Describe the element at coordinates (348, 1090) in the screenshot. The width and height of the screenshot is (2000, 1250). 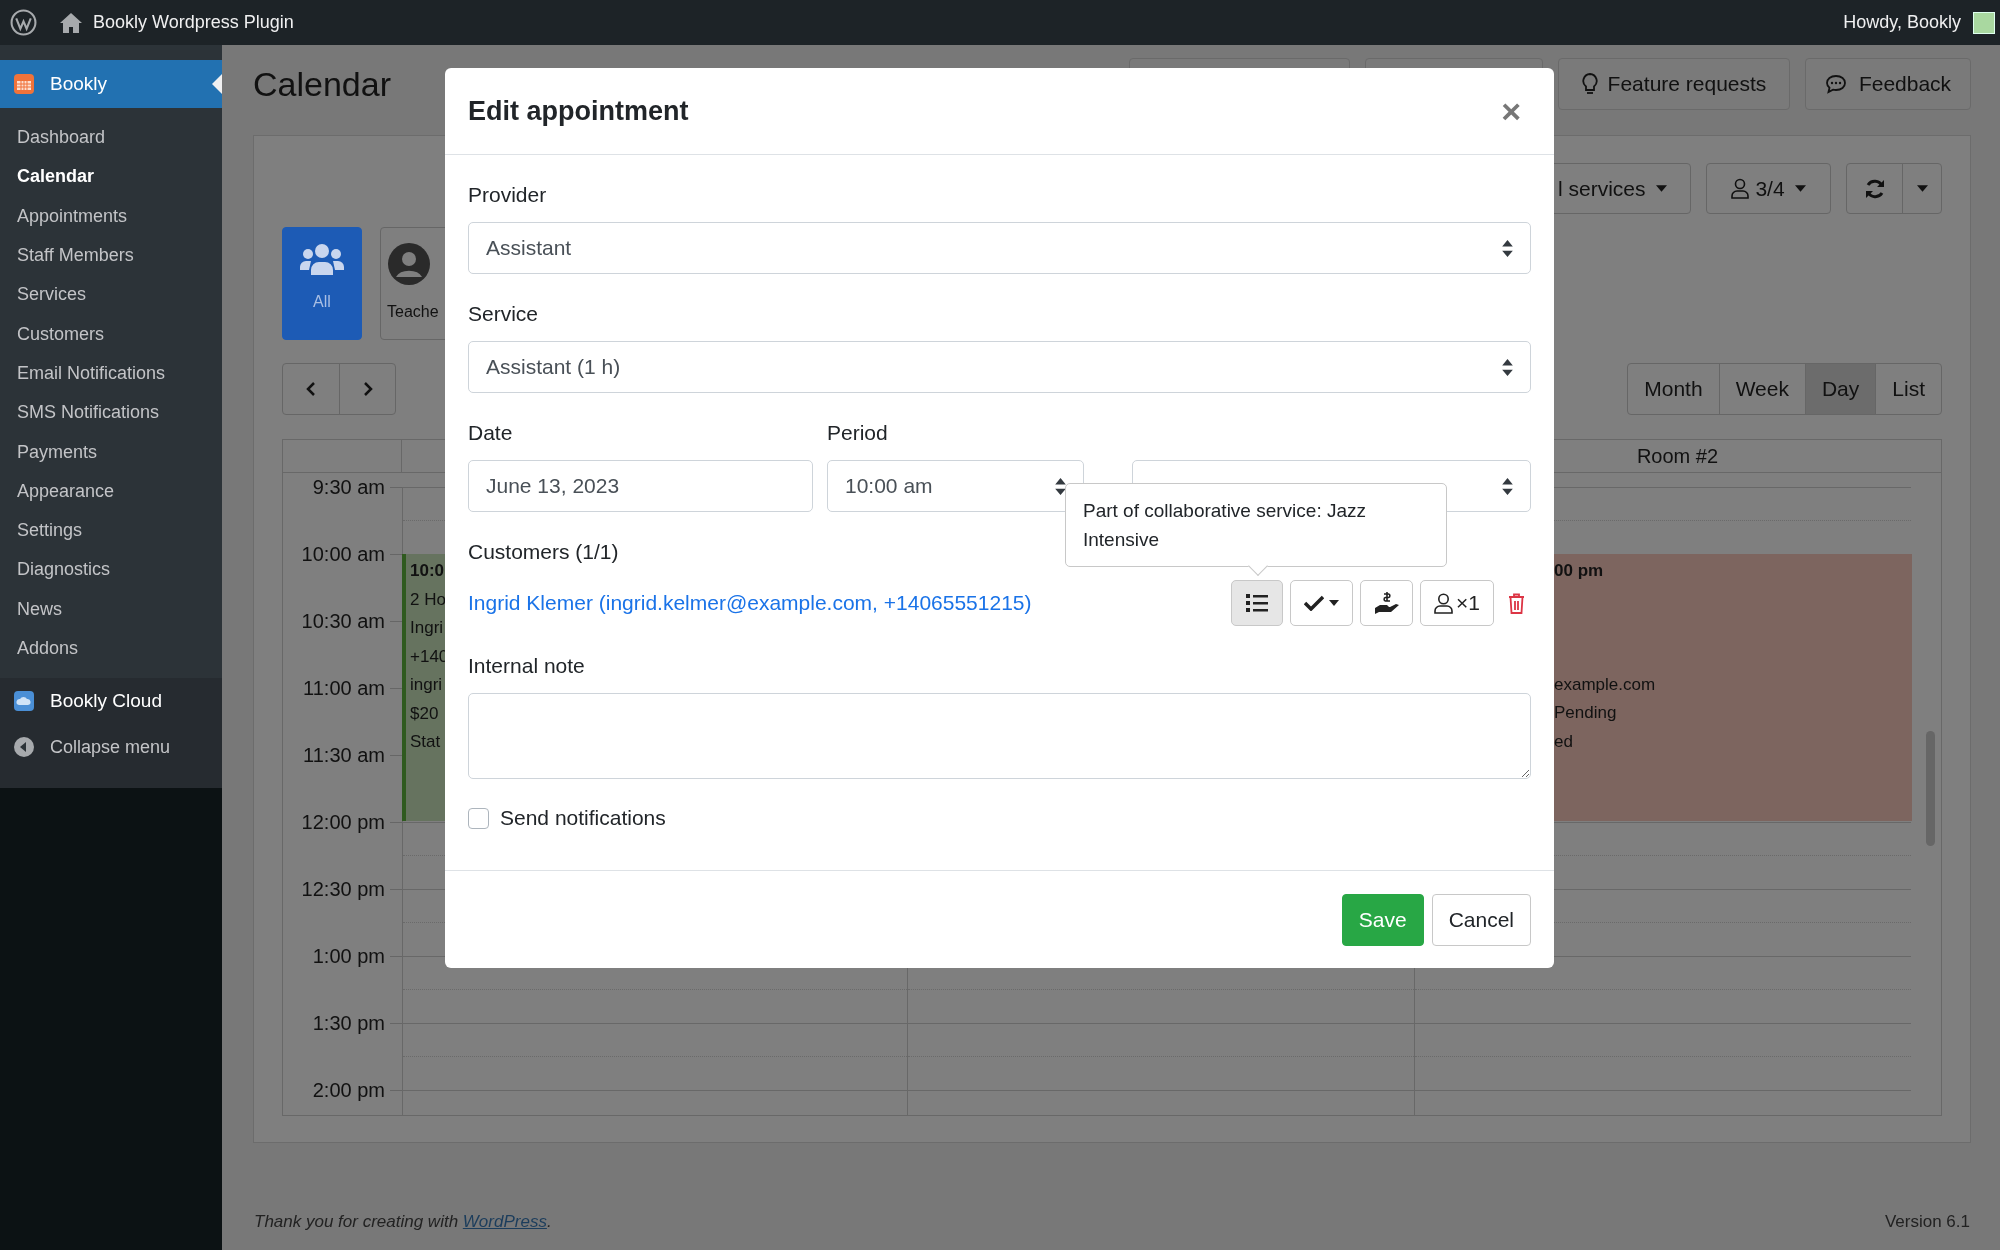
I see `time-label: 2:00 pm` at that location.